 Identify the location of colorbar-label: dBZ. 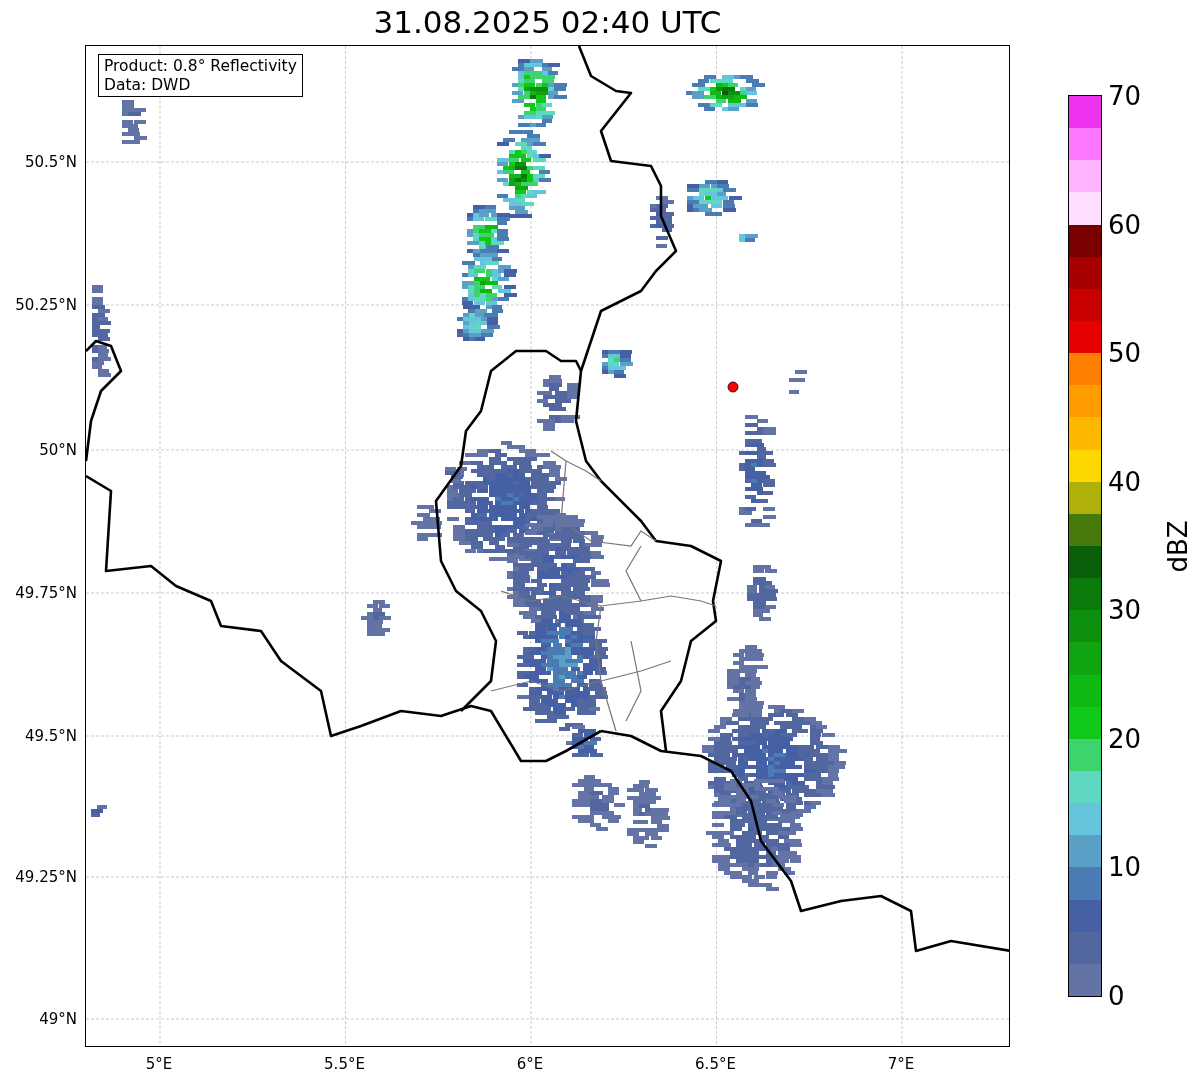
(1177, 546).